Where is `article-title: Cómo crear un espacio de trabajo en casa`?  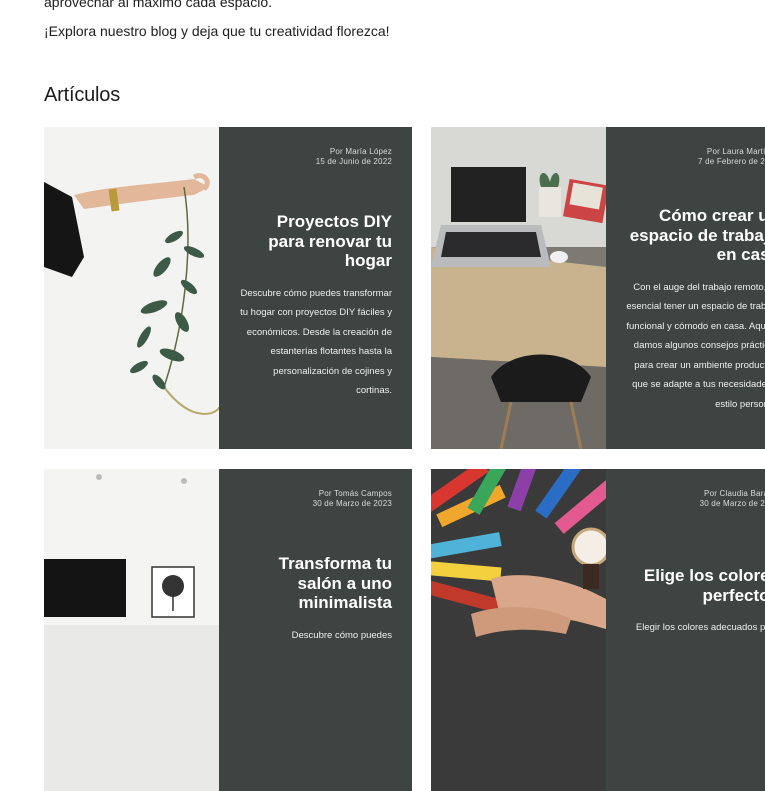
article-title: Cómo crear un espacio de trabajo en casa is located at coordinates (695, 235).